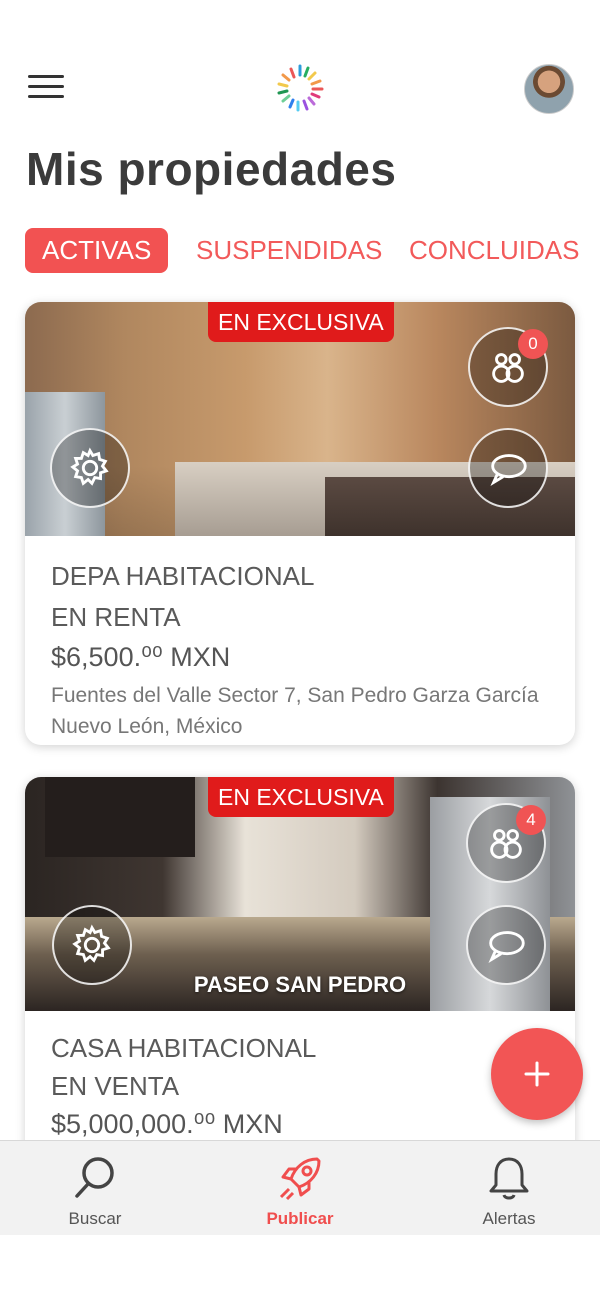  What do you see at coordinates (183, 576) in the screenshot?
I see `property-type: DEPA HABITACIONAL` at bounding box center [183, 576].